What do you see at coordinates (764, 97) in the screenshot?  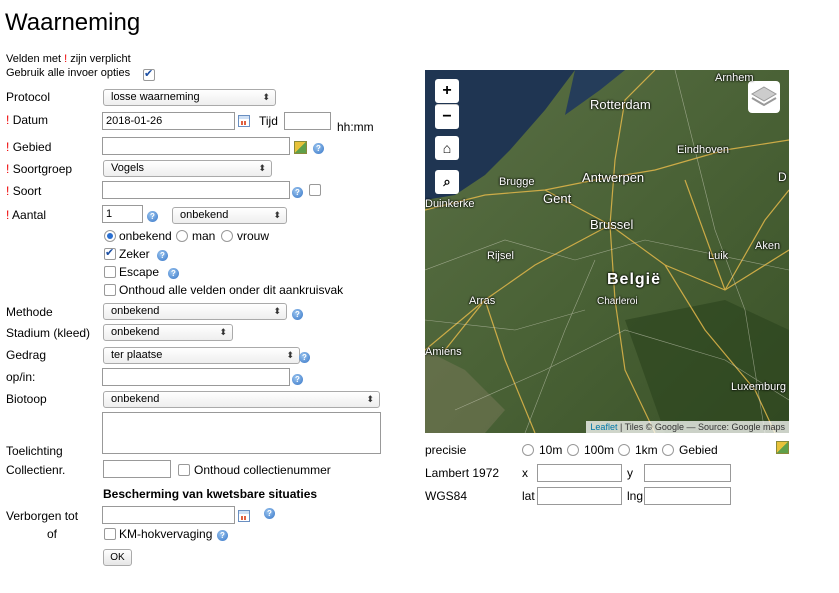 I see `layers-icon` at bounding box center [764, 97].